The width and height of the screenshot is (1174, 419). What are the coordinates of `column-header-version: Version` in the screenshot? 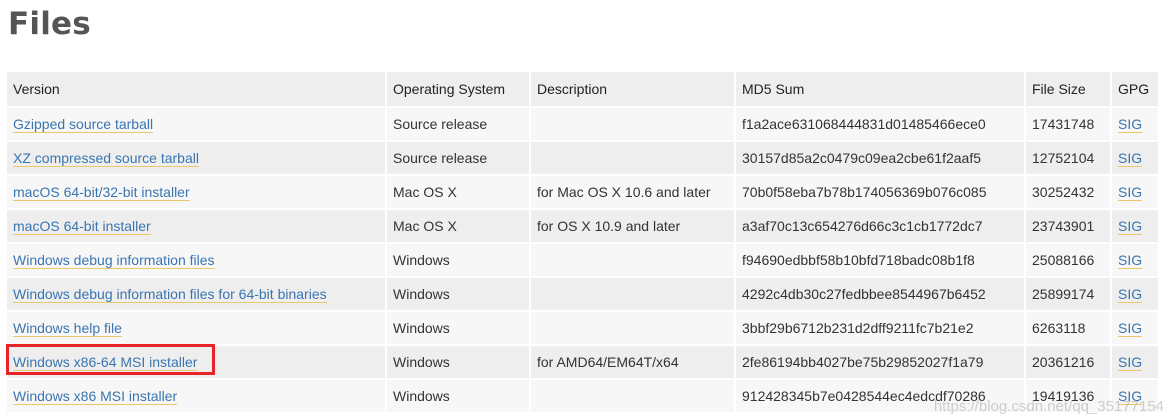 It's located at (197, 90).